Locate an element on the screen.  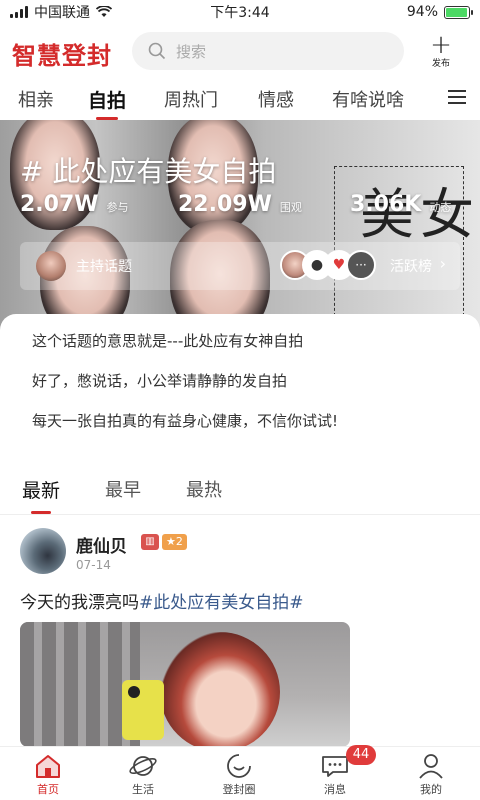
author-name: 鹿仙贝 is located at coordinates (101, 544).